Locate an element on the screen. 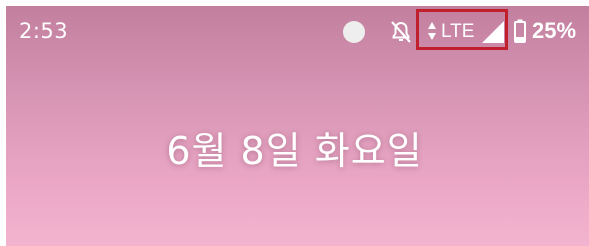 This screenshot has width=589, height=246. battery-percent: 25% is located at coordinates (554, 30).